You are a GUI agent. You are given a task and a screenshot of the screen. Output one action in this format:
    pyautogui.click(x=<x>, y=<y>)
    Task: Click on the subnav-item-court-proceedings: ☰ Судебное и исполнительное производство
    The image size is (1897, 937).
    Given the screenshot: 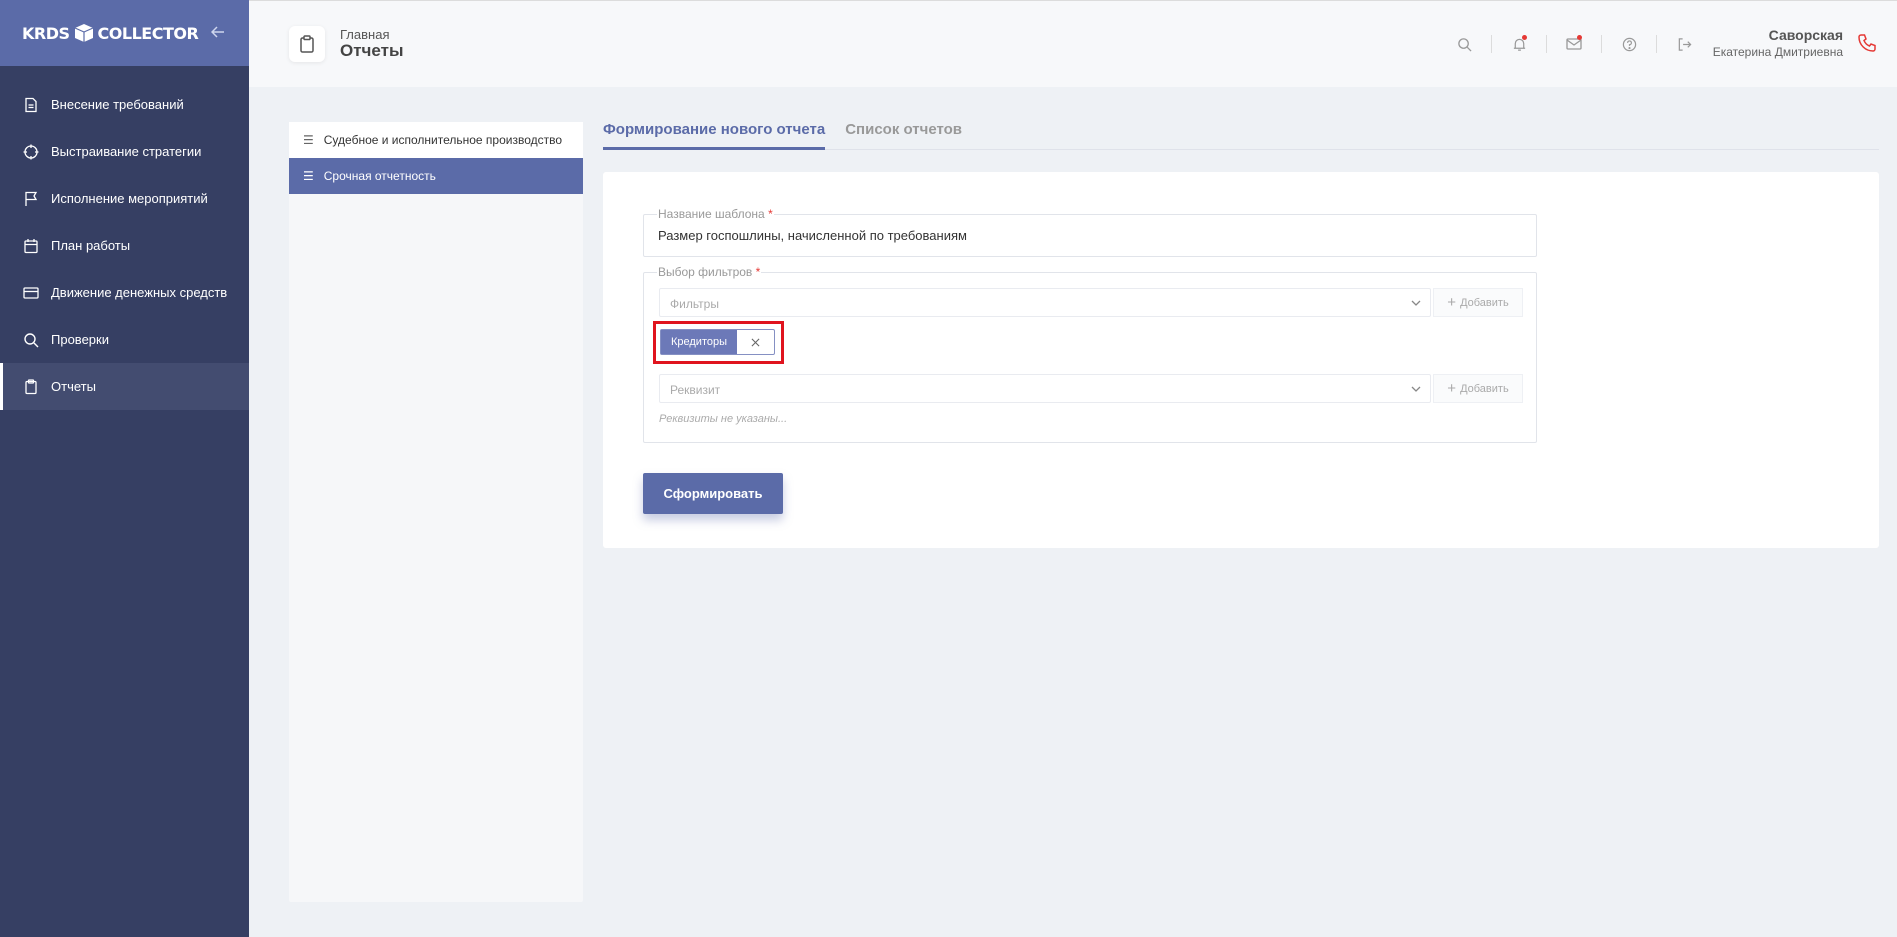 What is the action you would take?
    pyautogui.click(x=436, y=140)
    